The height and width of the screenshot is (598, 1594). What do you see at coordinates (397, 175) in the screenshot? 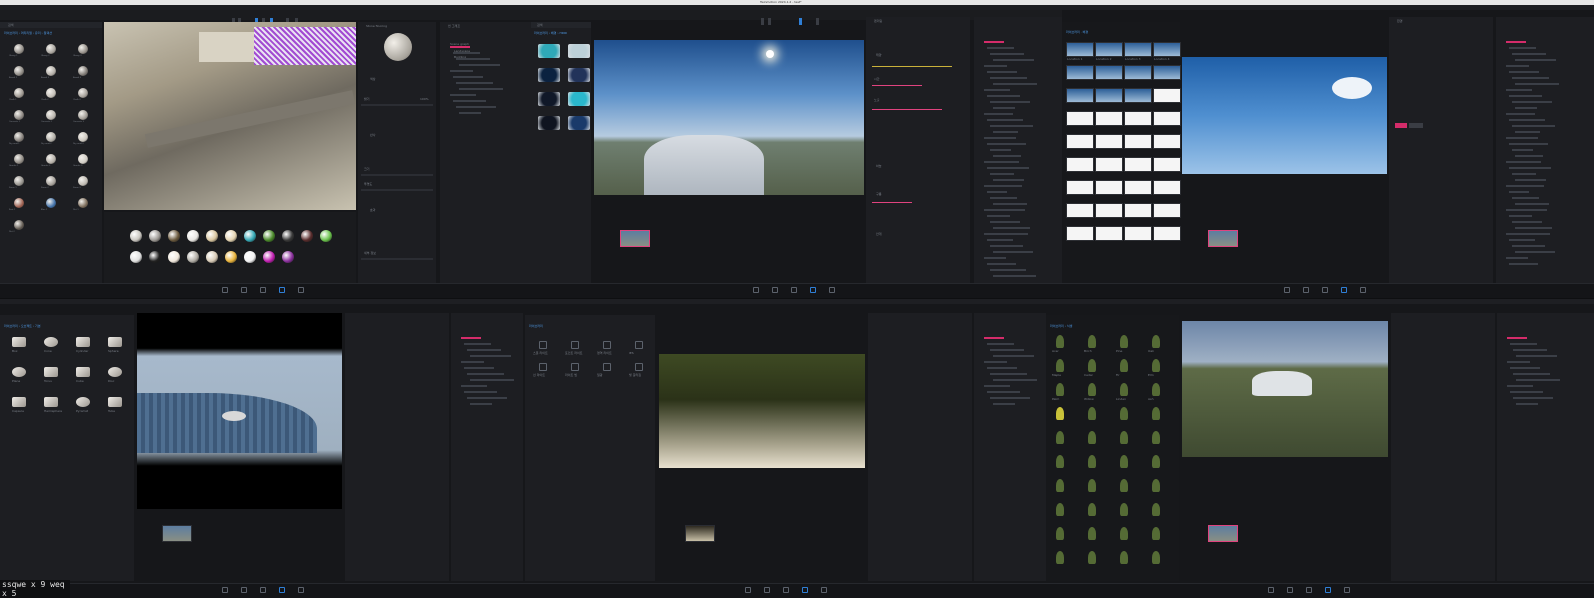
I see `slider-size` at bounding box center [397, 175].